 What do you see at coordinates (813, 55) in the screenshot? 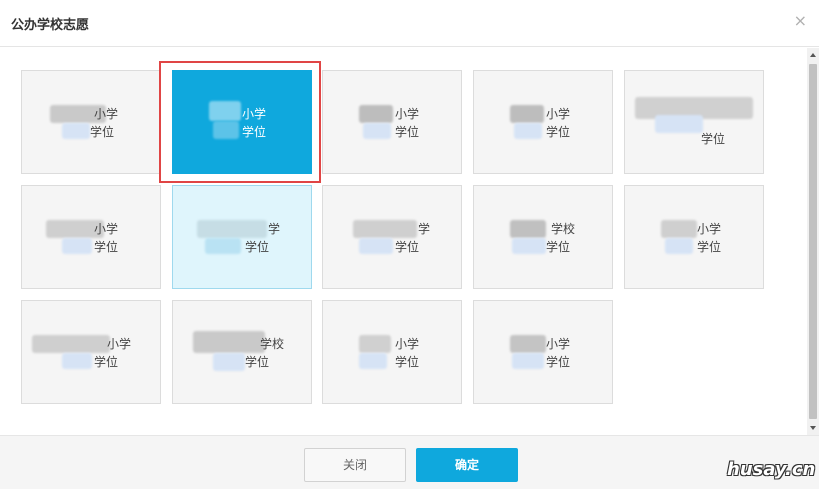
I see `scroll-up-arrow-icon` at bounding box center [813, 55].